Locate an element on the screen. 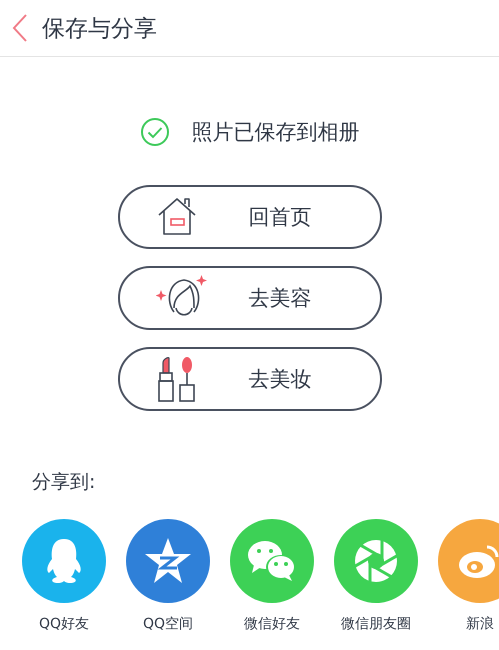  star-icon is located at coordinates (168, 561).